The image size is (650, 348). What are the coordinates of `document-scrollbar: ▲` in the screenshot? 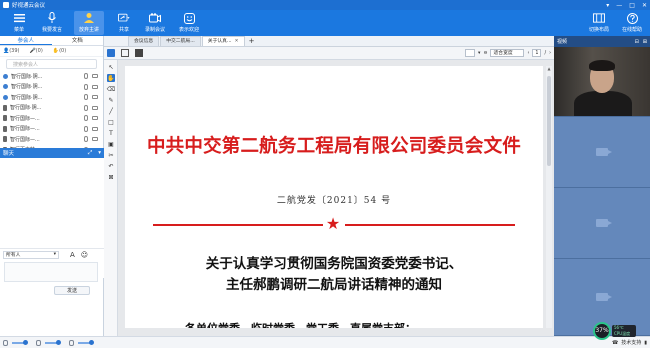 It's located at (549, 197).